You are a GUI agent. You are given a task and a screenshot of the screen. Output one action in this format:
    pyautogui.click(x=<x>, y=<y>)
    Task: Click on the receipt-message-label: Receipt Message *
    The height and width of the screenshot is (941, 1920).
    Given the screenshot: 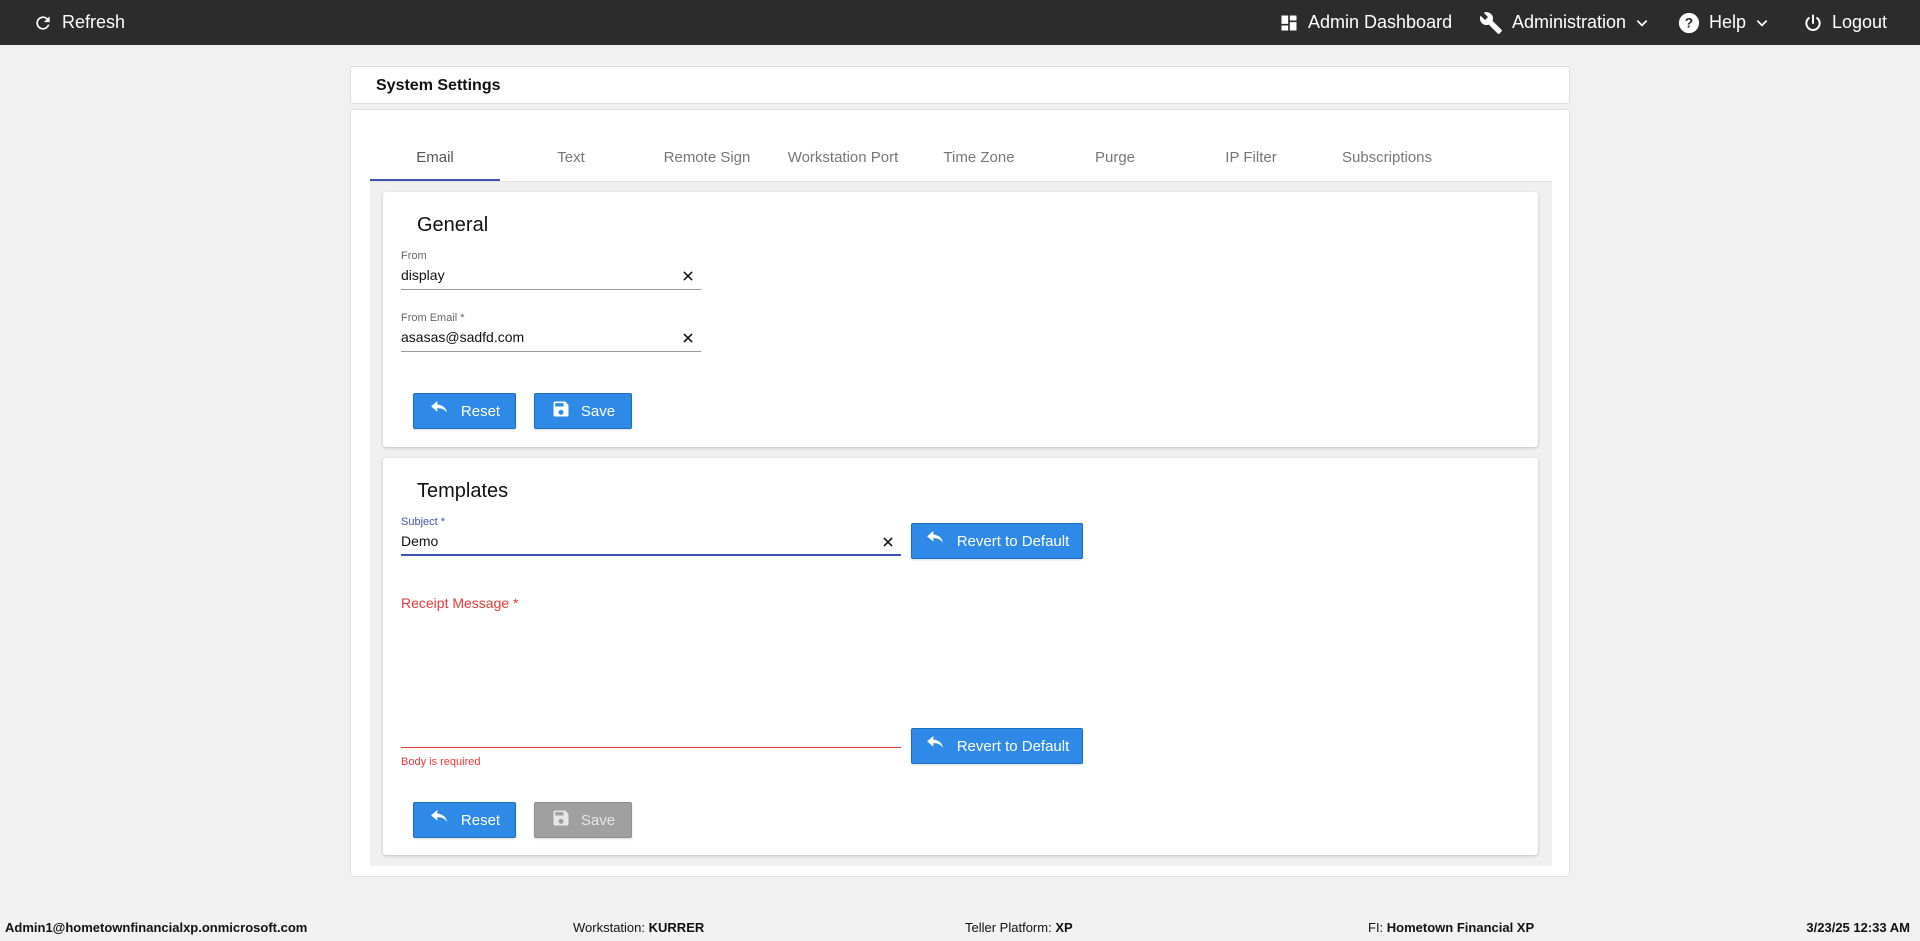 What is the action you would take?
    pyautogui.click(x=460, y=603)
    